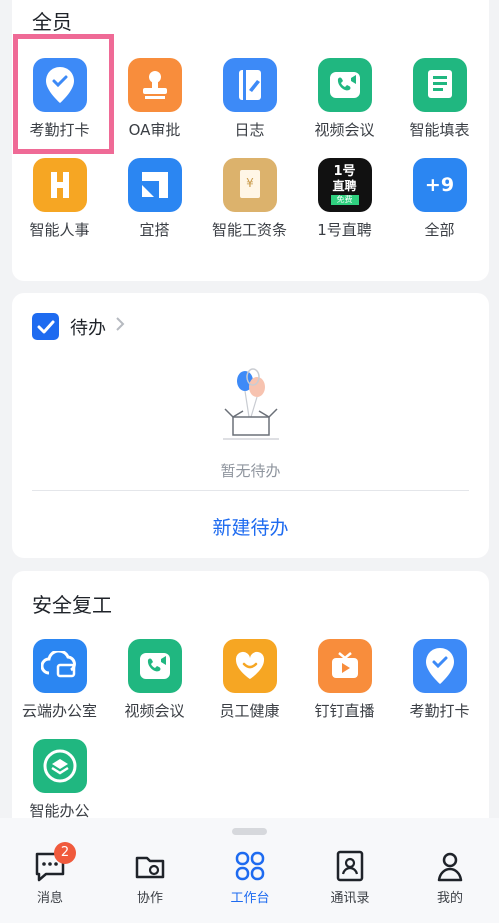 The image size is (499, 923). Describe the element at coordinates (250, 471) in the screenshot. I see `empty-todo-text: 暂无待办` at that location.